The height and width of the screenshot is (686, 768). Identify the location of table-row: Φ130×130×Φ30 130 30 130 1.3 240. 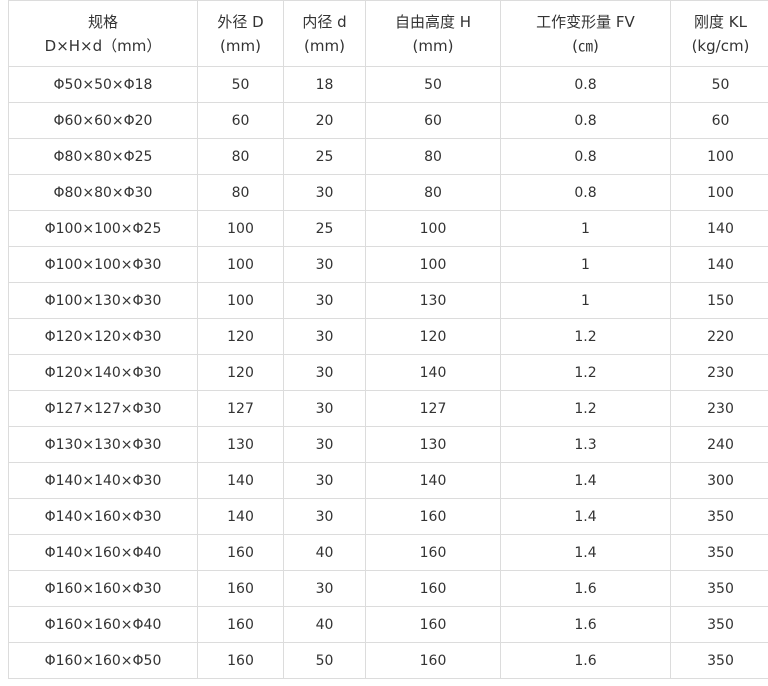
(388, 444).